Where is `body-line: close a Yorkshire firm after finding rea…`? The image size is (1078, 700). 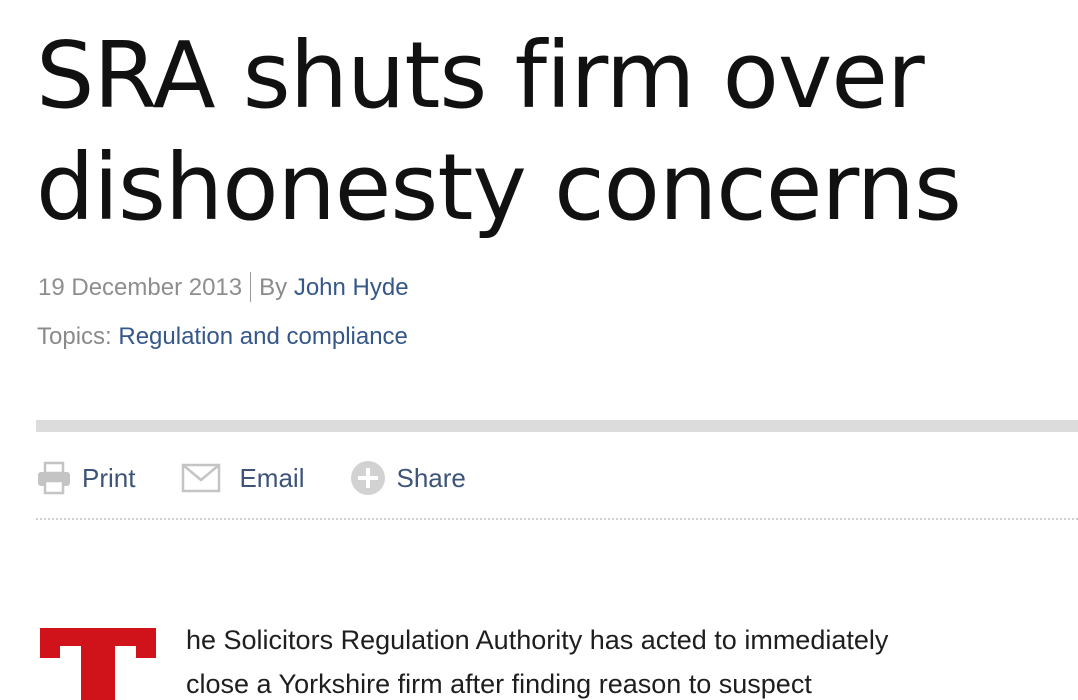 body-line: close a Yorkshire firm after finding rea… is located at coordinates (499, 684).